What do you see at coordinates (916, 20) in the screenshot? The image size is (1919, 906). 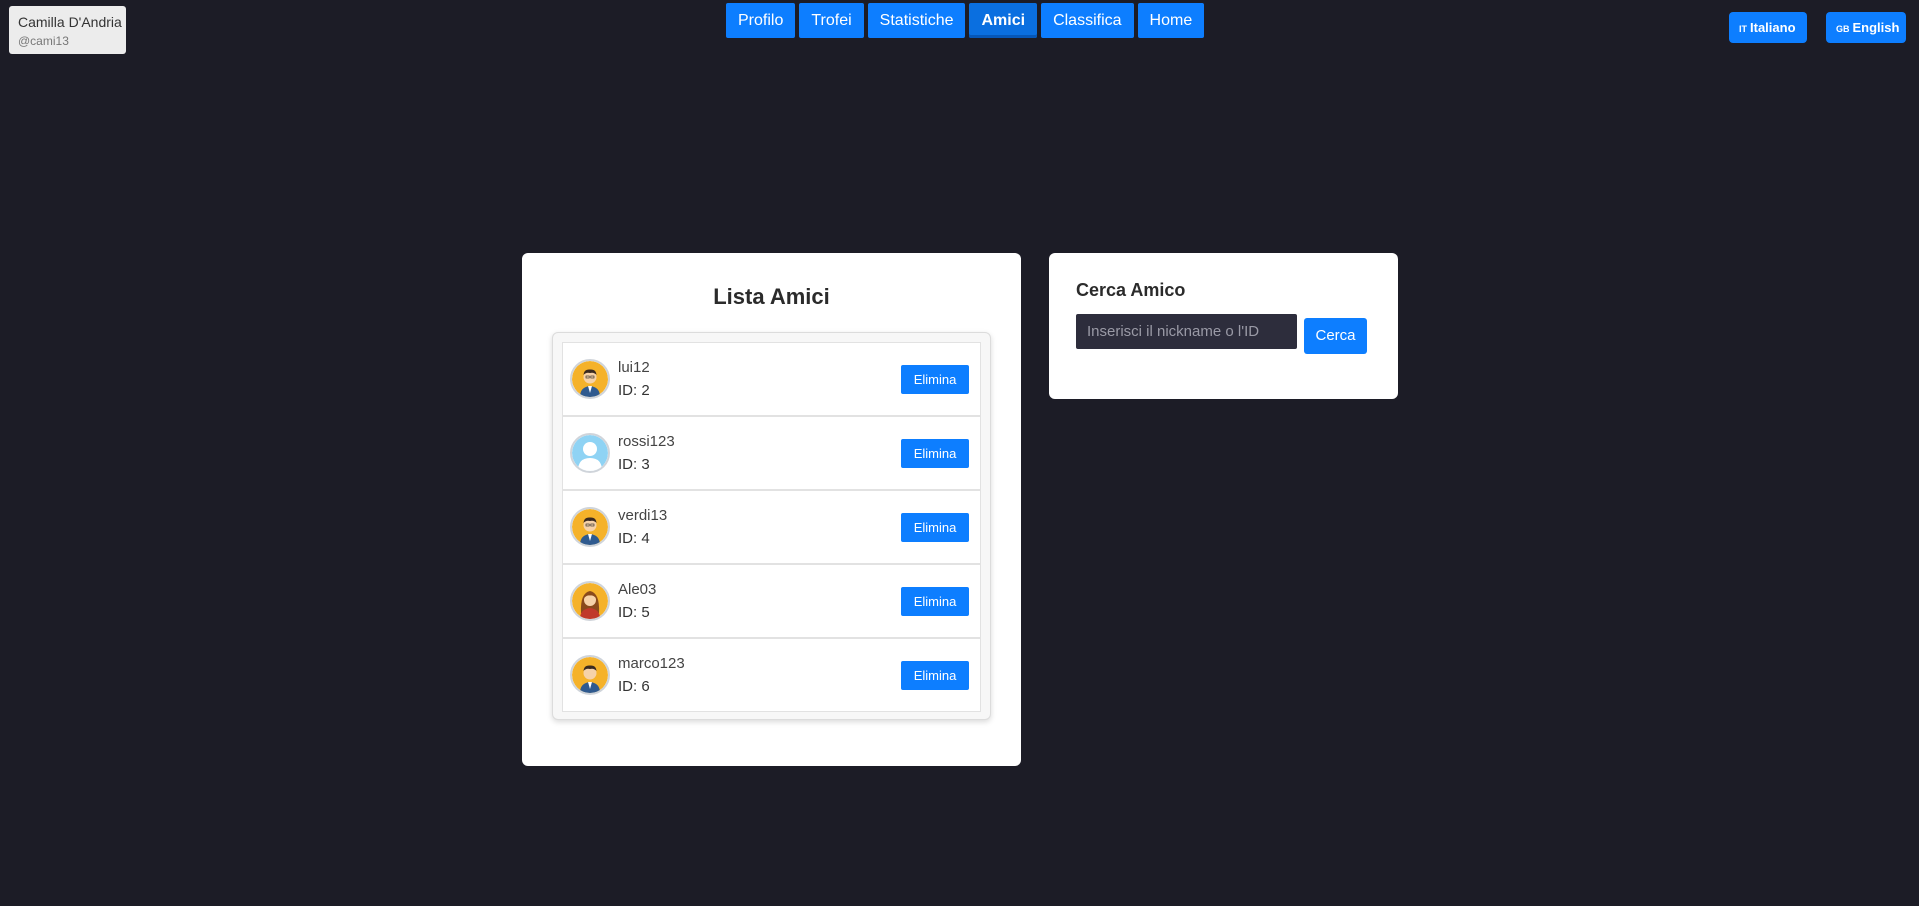 I see `nav-statistiche: Statistiche` at bounding box center [916, 20].